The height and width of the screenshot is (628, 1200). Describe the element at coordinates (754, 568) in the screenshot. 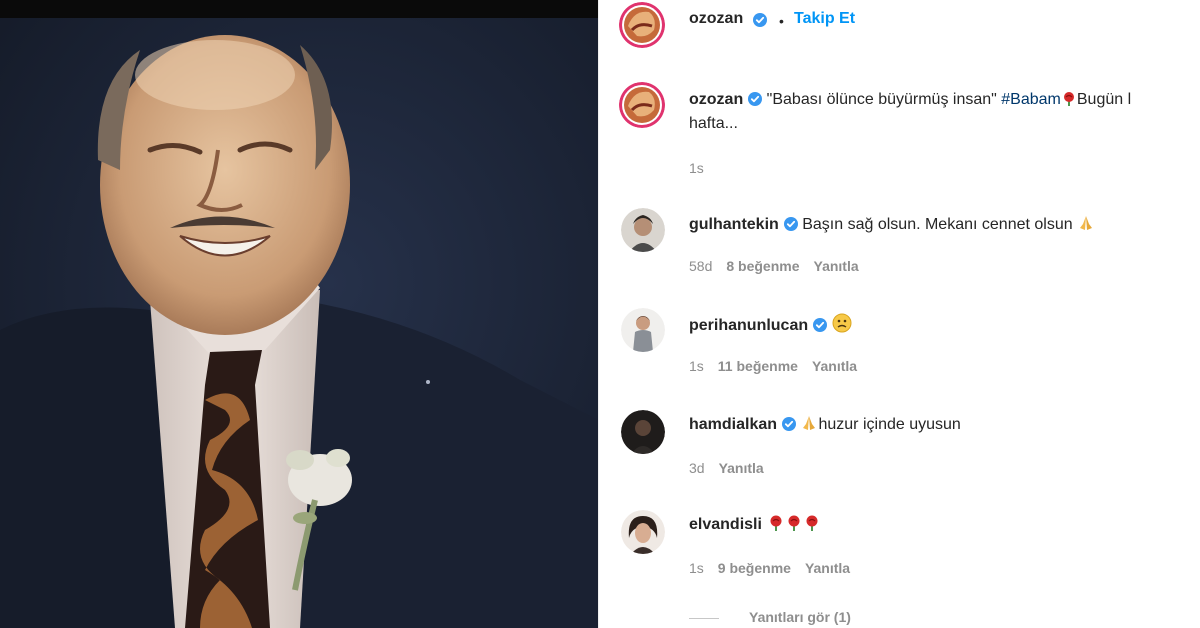

I see `comment-likes: 9 beğenme` at that location.